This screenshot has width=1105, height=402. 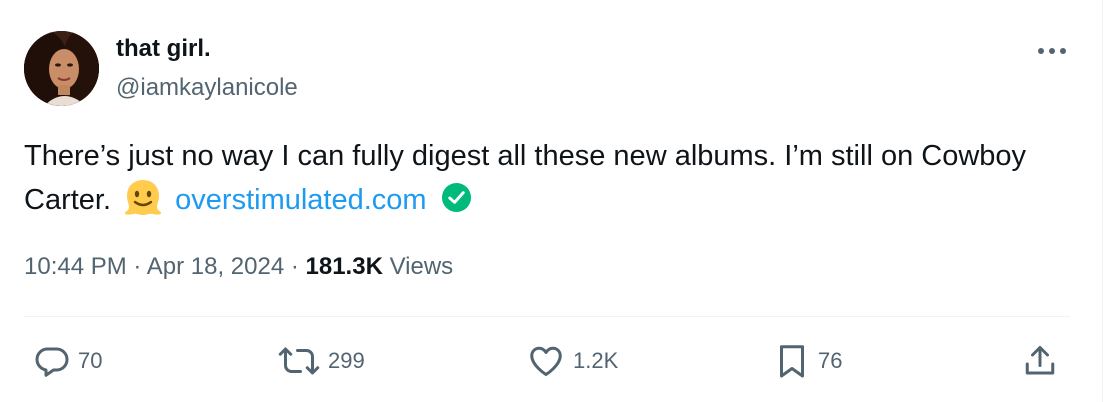 I want to click on verified-check-icon, so click(x=456, y=197).